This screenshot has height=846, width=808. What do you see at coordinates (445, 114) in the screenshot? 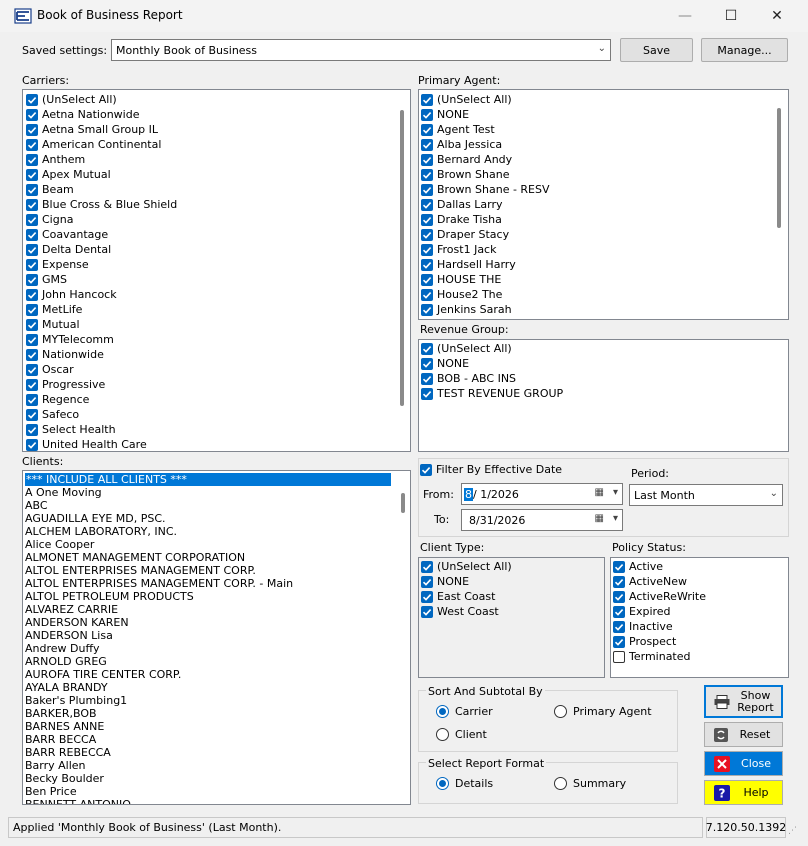
I see `agent-item: NONE` at bounding box center [445, 114].